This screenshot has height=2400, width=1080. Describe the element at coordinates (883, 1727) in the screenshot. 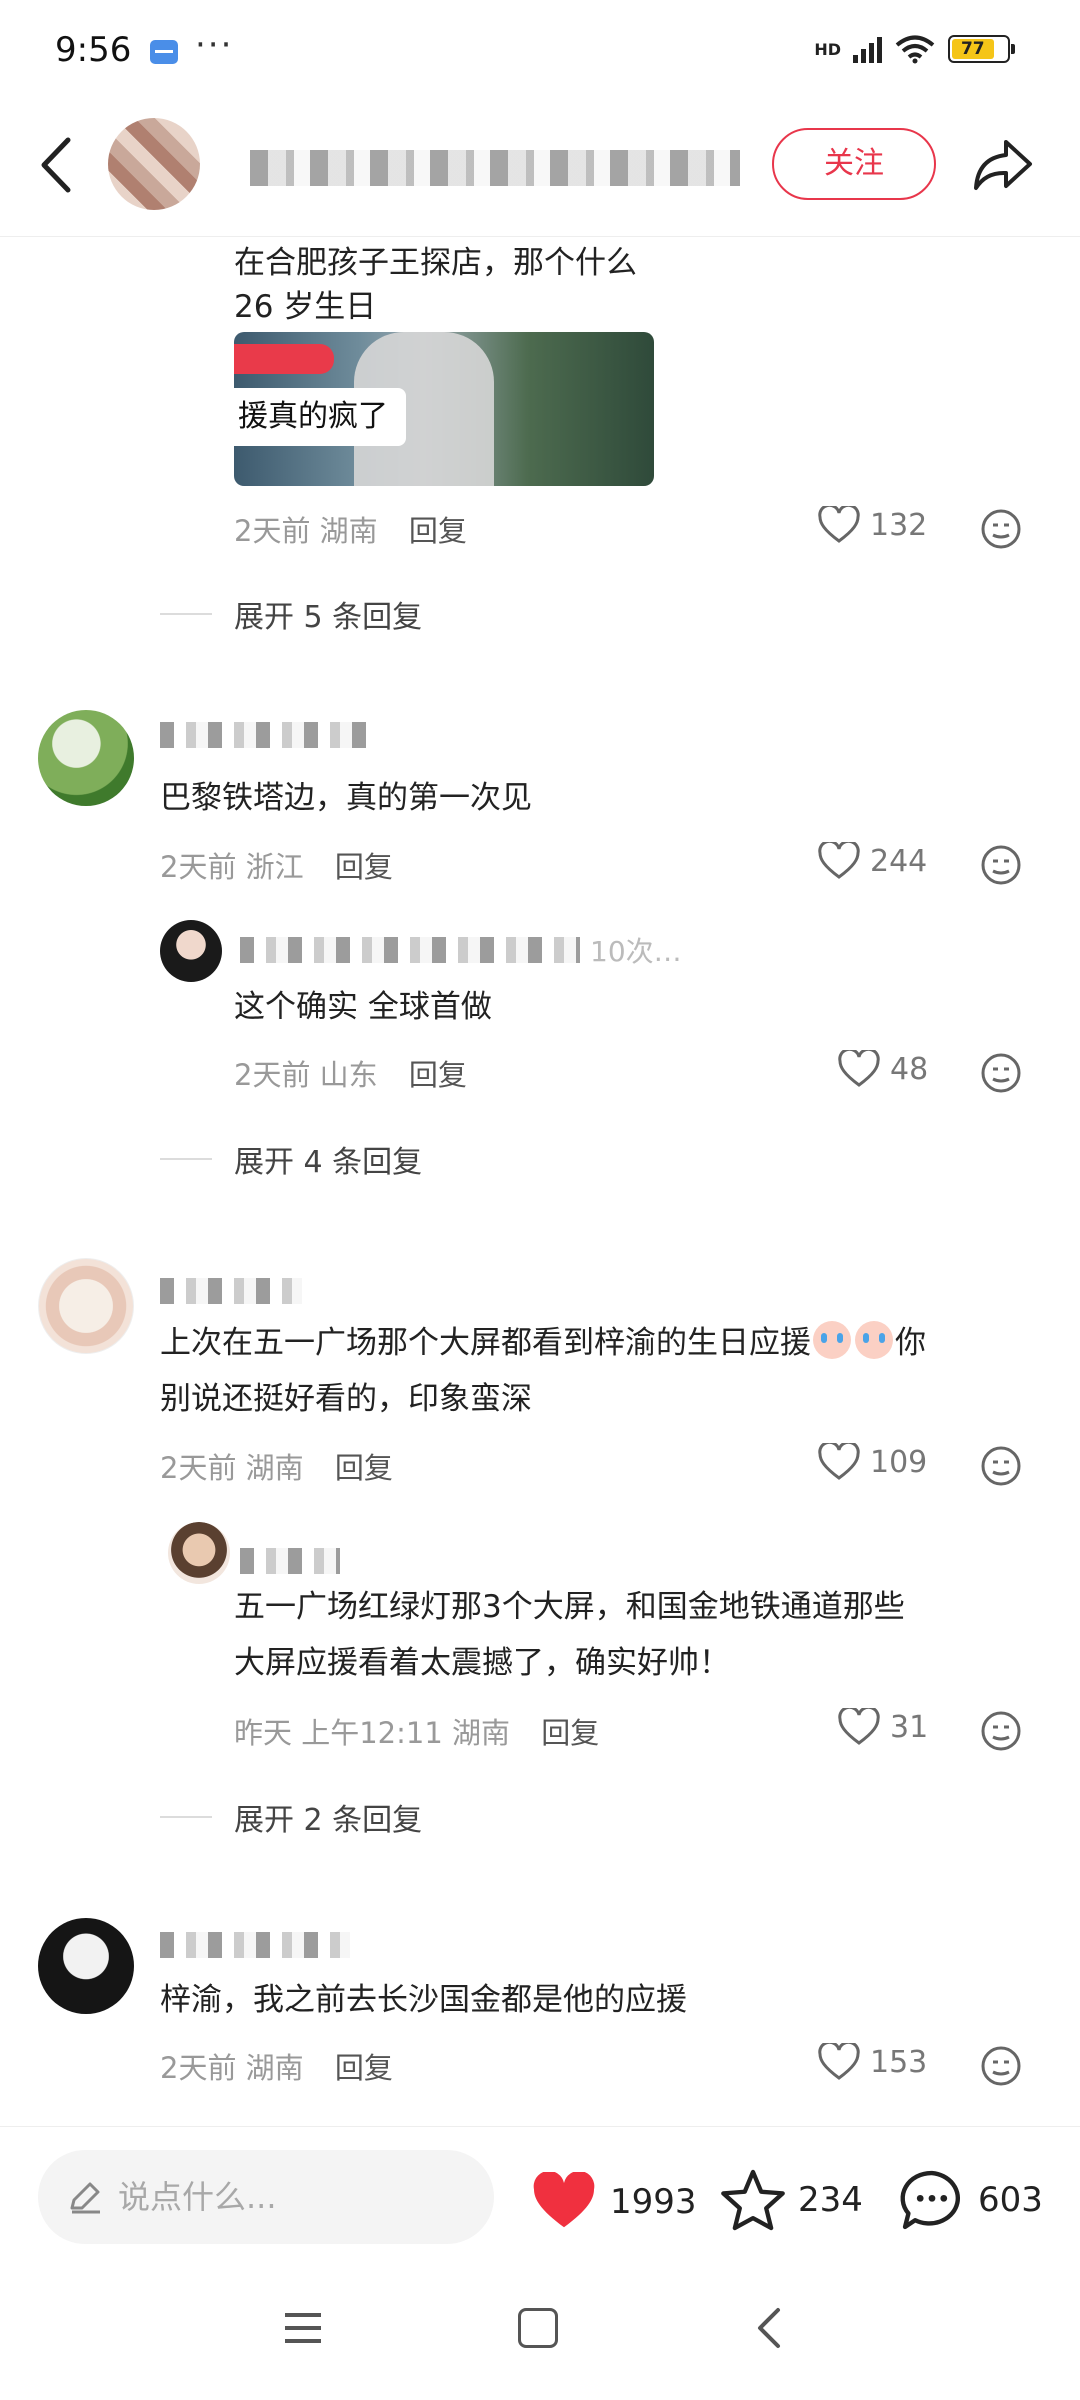

I see `like-button: 31` at that location.